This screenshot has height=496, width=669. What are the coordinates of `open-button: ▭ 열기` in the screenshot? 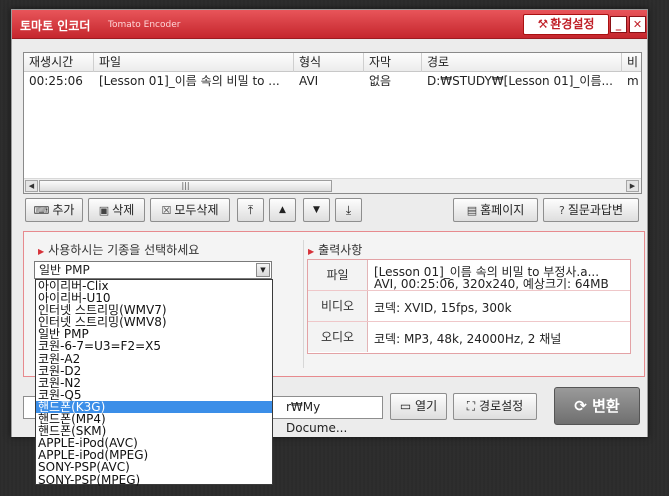 It's located at (418, 406).